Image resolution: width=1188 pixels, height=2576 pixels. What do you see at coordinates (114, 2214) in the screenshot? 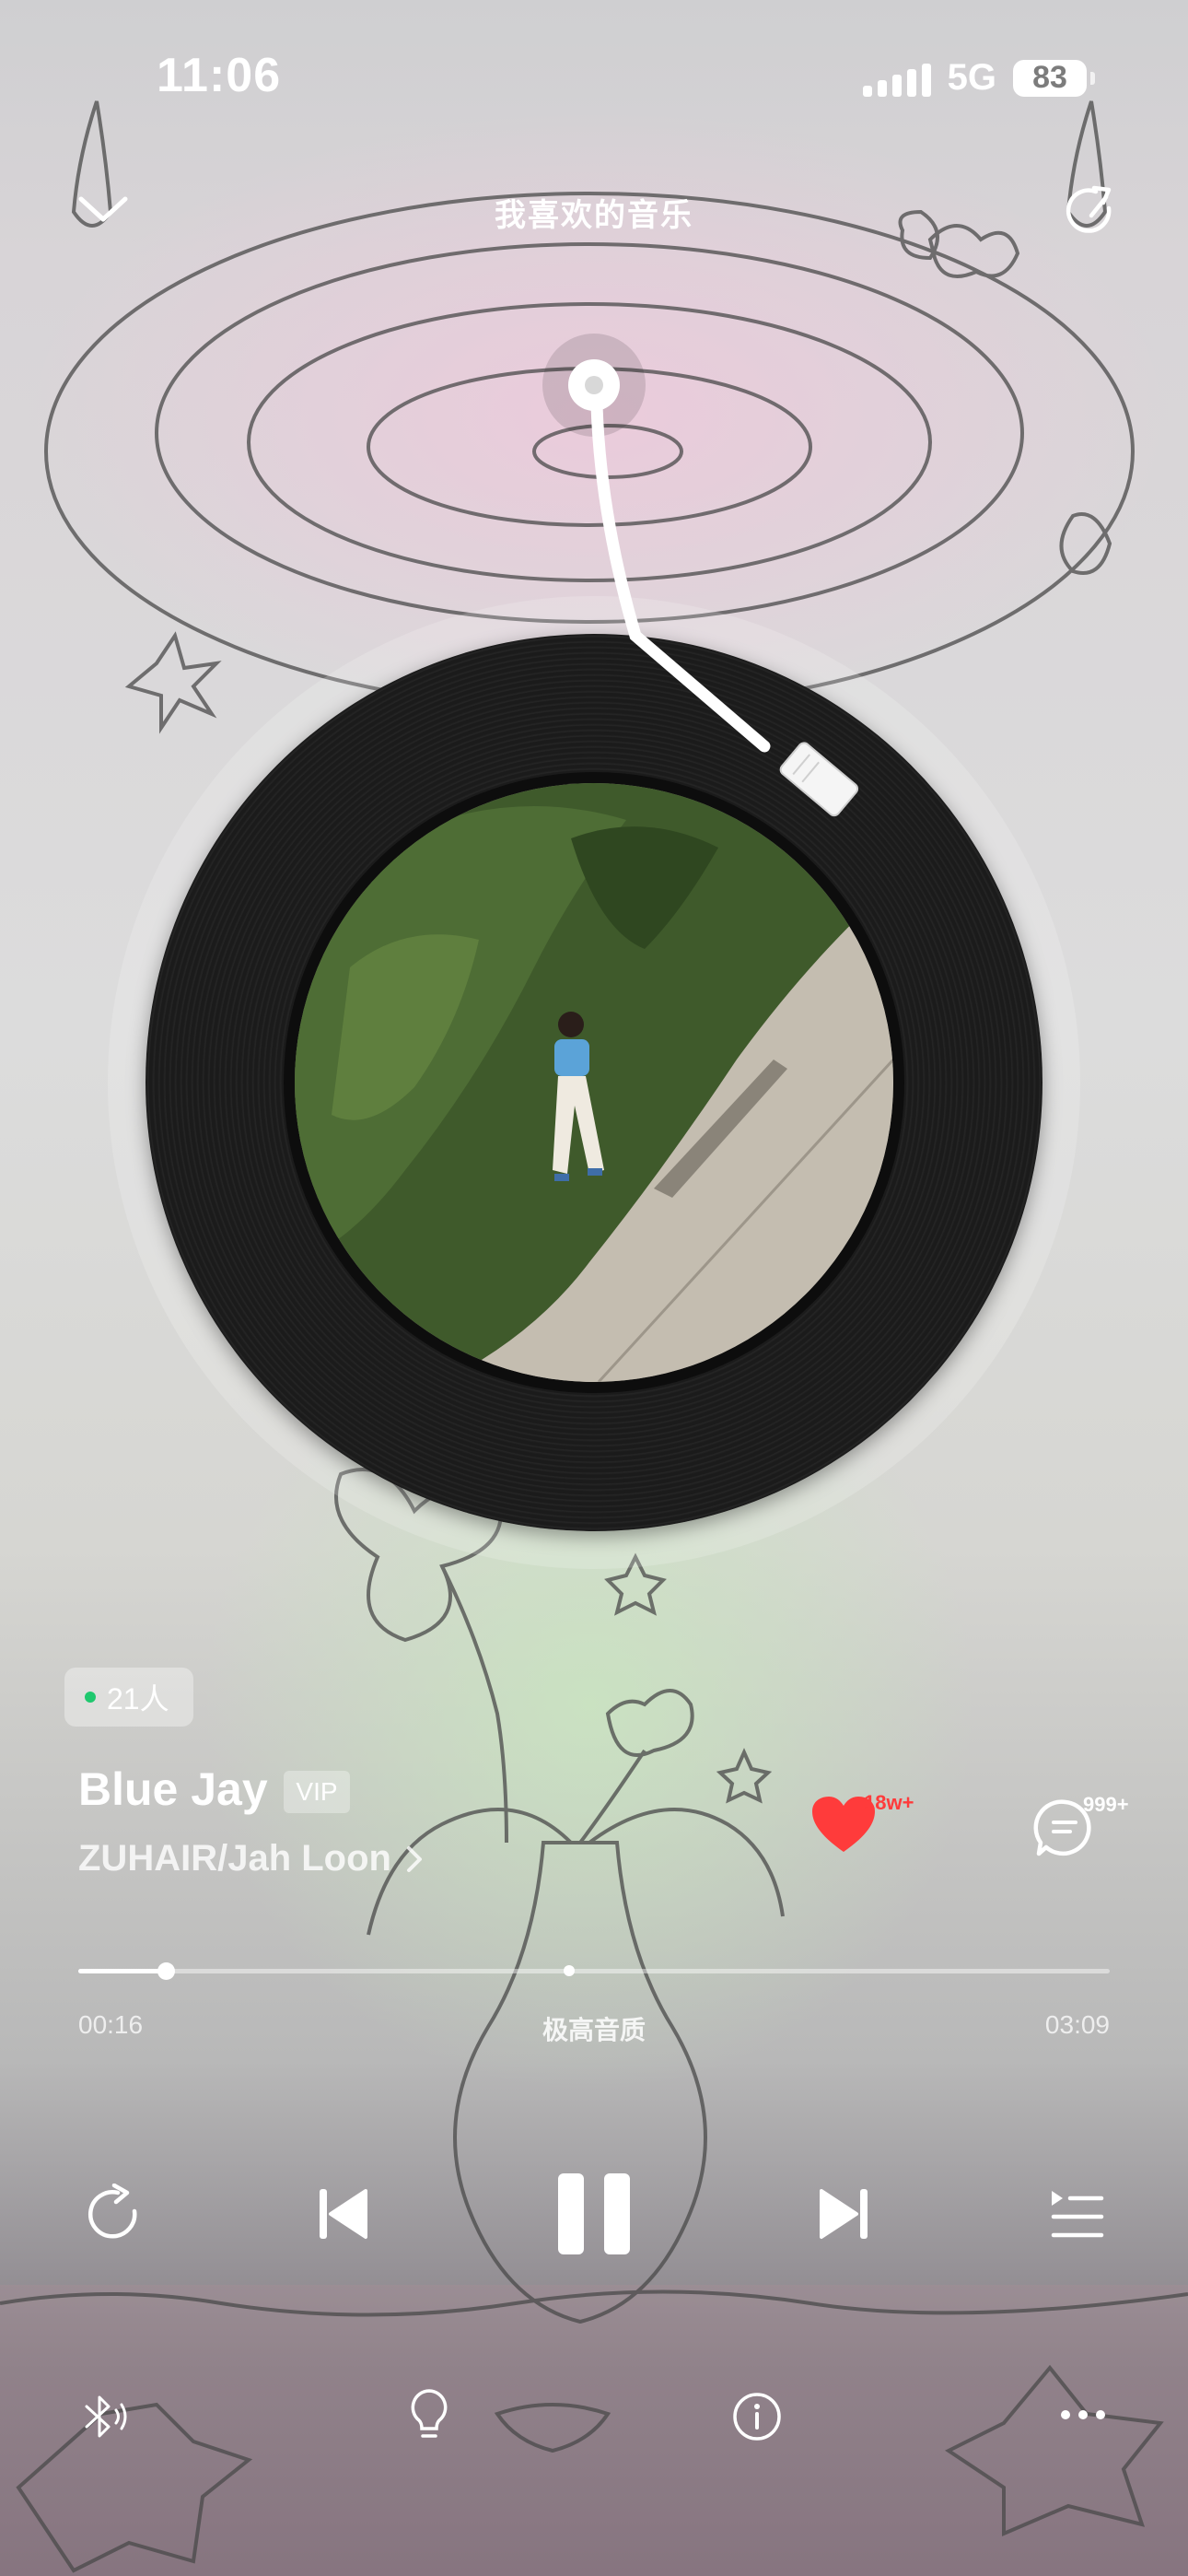
I see `repeat-icon` at bounding box center [114, 2214].